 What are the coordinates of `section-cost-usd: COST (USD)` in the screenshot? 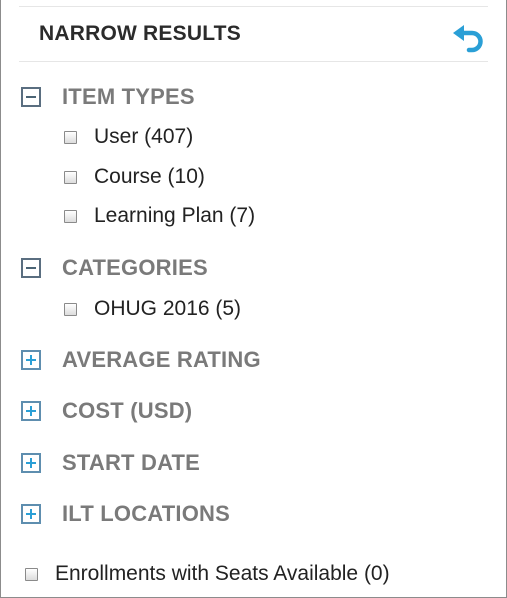 It's located at (106, 411).